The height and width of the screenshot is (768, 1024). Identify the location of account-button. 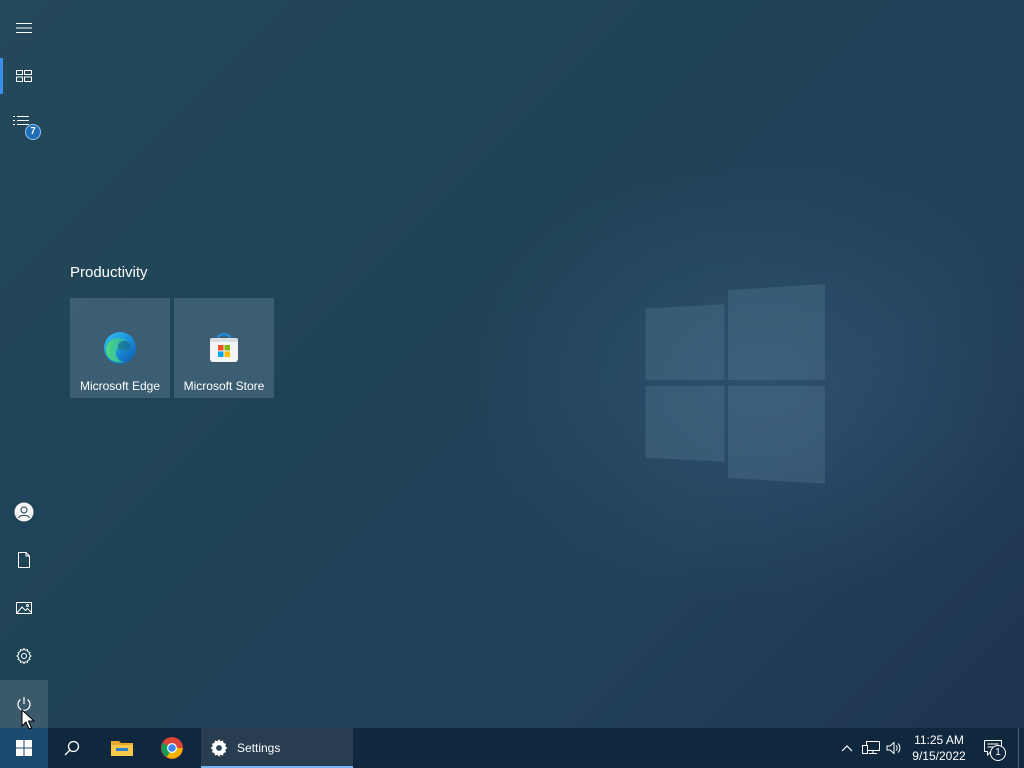
(24, 512).